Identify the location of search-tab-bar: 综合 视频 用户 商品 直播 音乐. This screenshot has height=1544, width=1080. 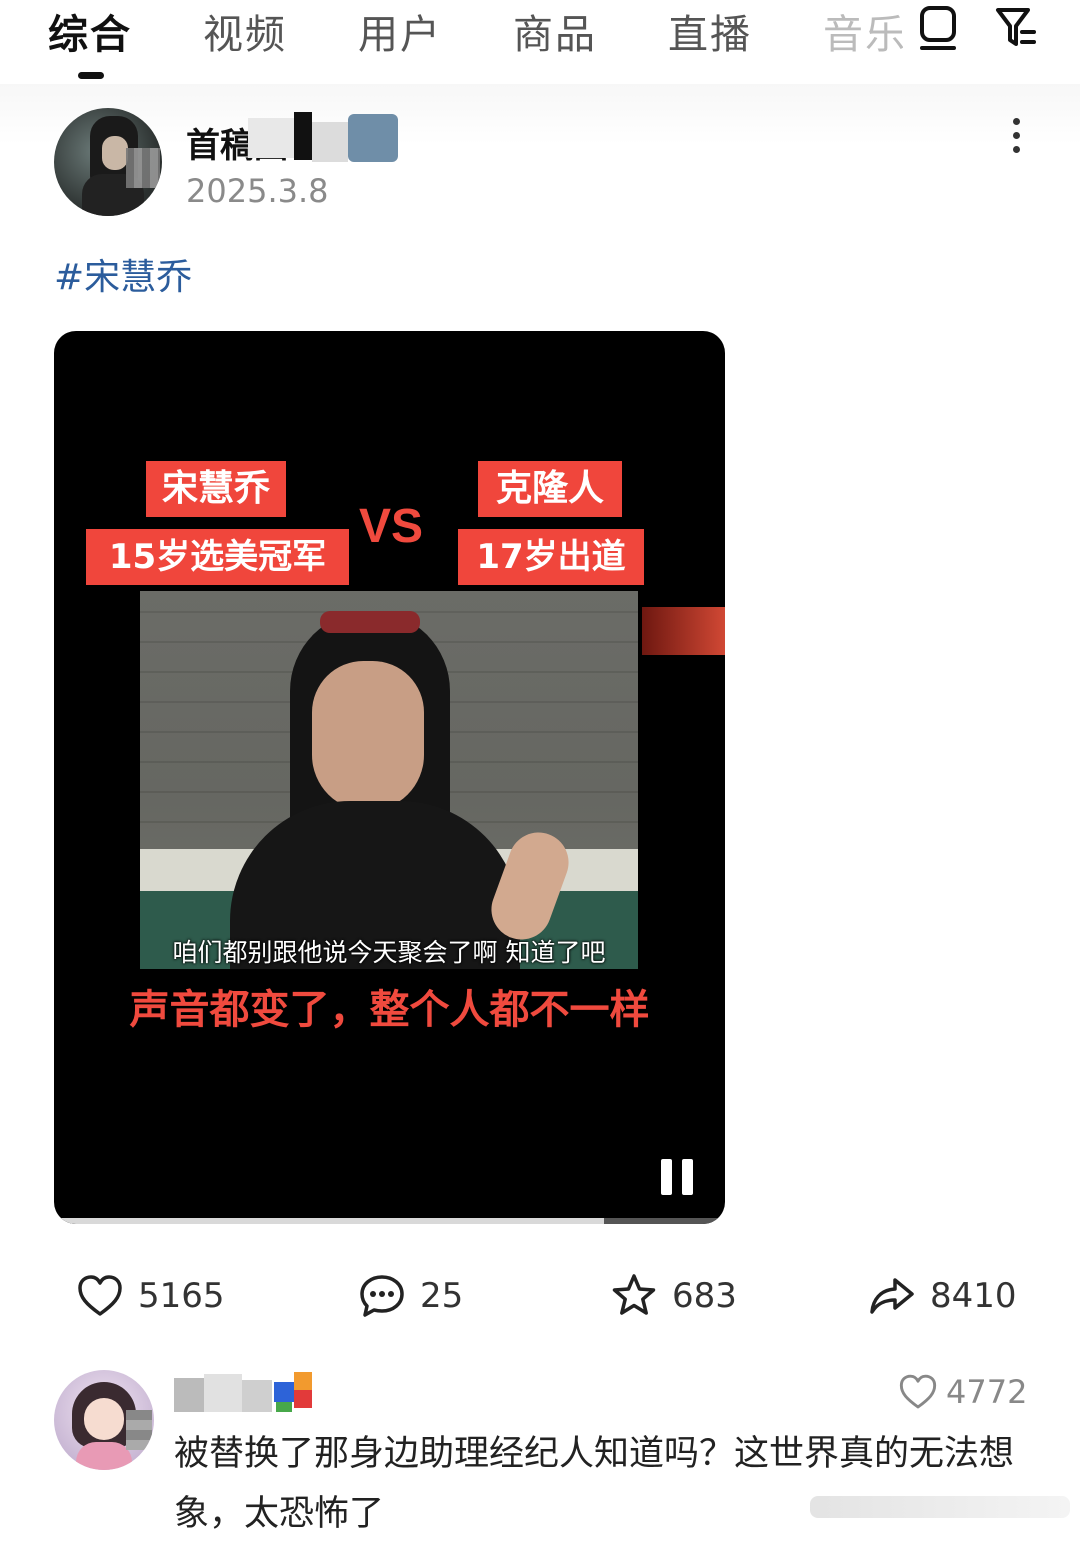
(540, 42).